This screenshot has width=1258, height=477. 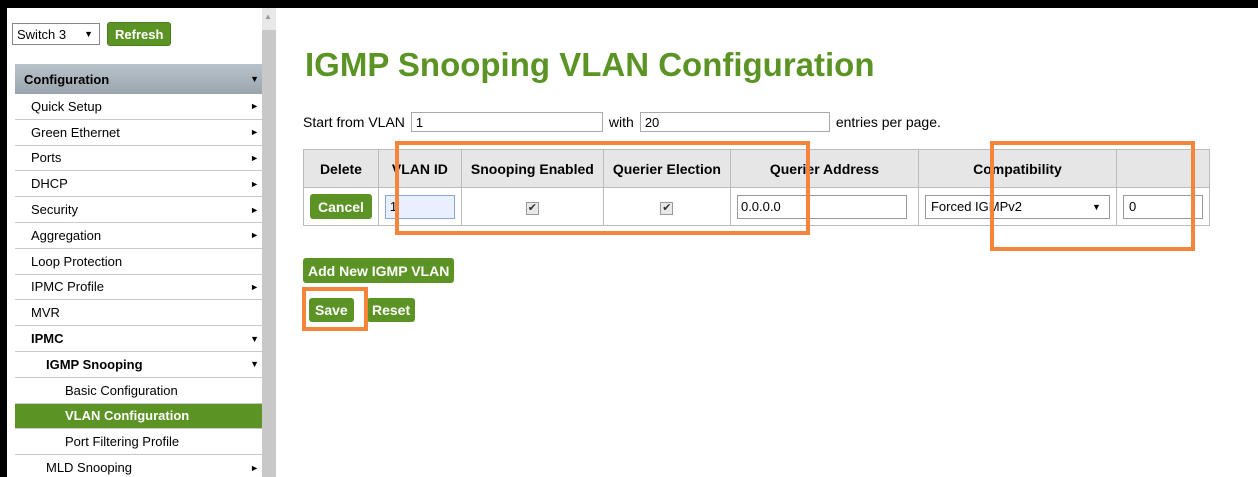 What do you see at coordinates (138, 339) in the screenshot?
I see `sidebar-item-ipmc: IPMC ▼` at bounding box center [138, 339].